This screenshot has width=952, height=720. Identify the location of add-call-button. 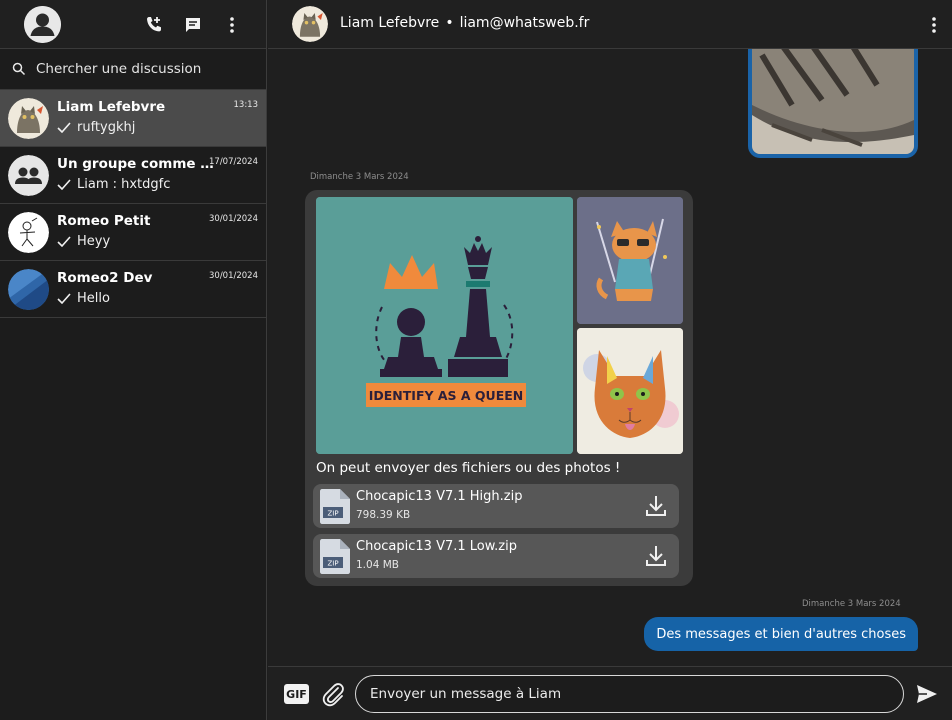
(154, 25).